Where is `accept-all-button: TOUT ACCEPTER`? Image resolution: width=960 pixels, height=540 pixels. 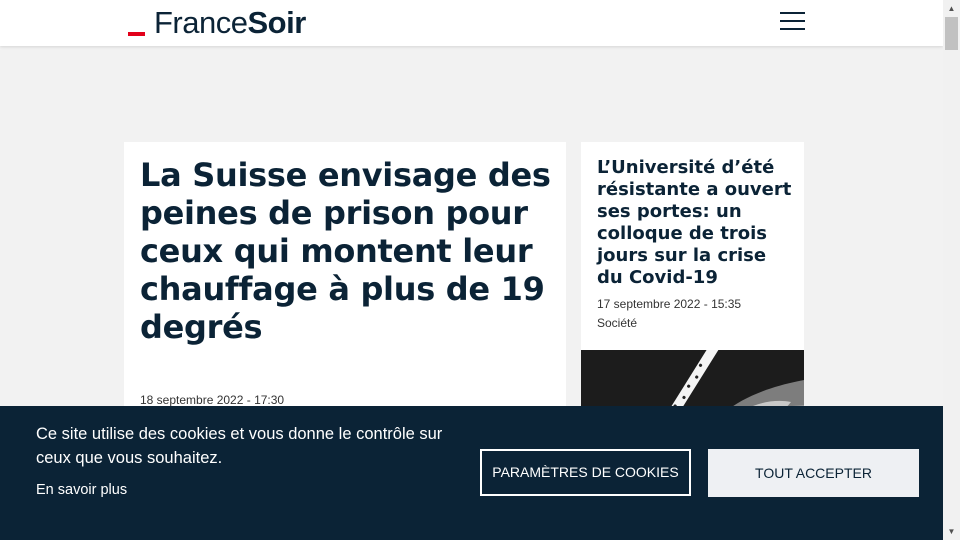
accept-all-button: TOUT ACCEPTER is located at coordinates (813, 473).